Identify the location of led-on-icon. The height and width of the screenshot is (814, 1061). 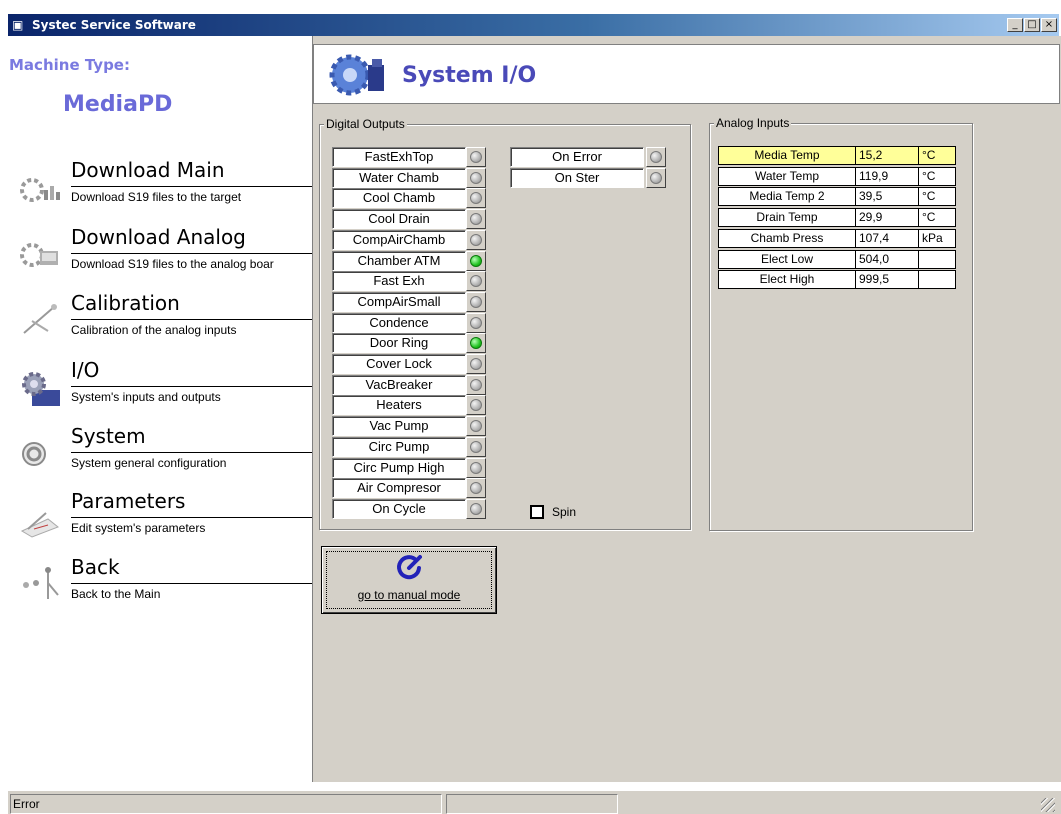
(476, 260).